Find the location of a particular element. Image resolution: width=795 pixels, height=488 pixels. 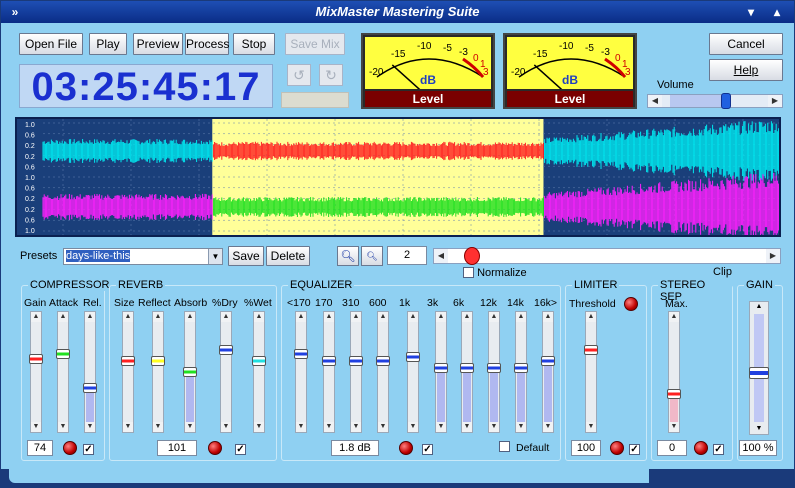

limiter-enable-checkbox: ✓ is located at coordinates (634, 448).